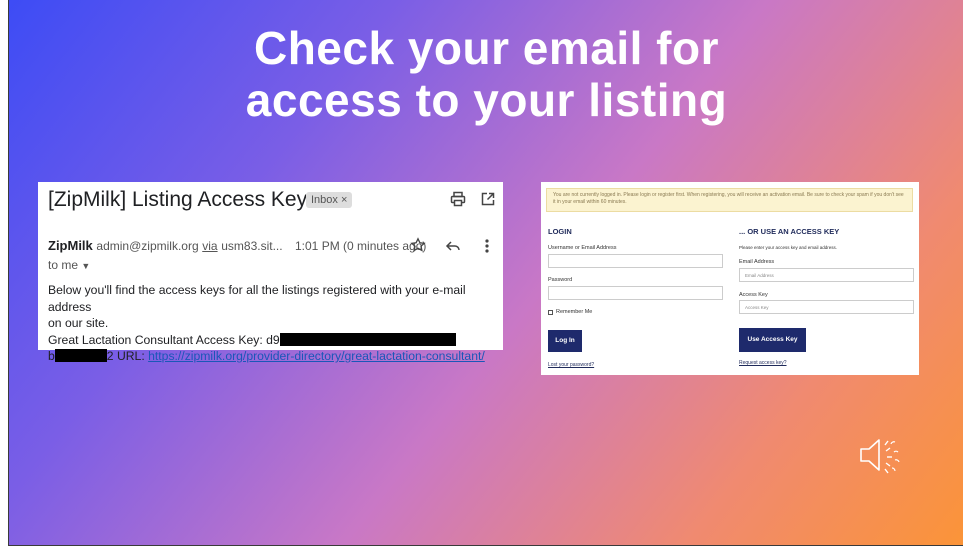 This screenshot has height=546, width=963. I want to click on speaker-icon, so click(880, 457).